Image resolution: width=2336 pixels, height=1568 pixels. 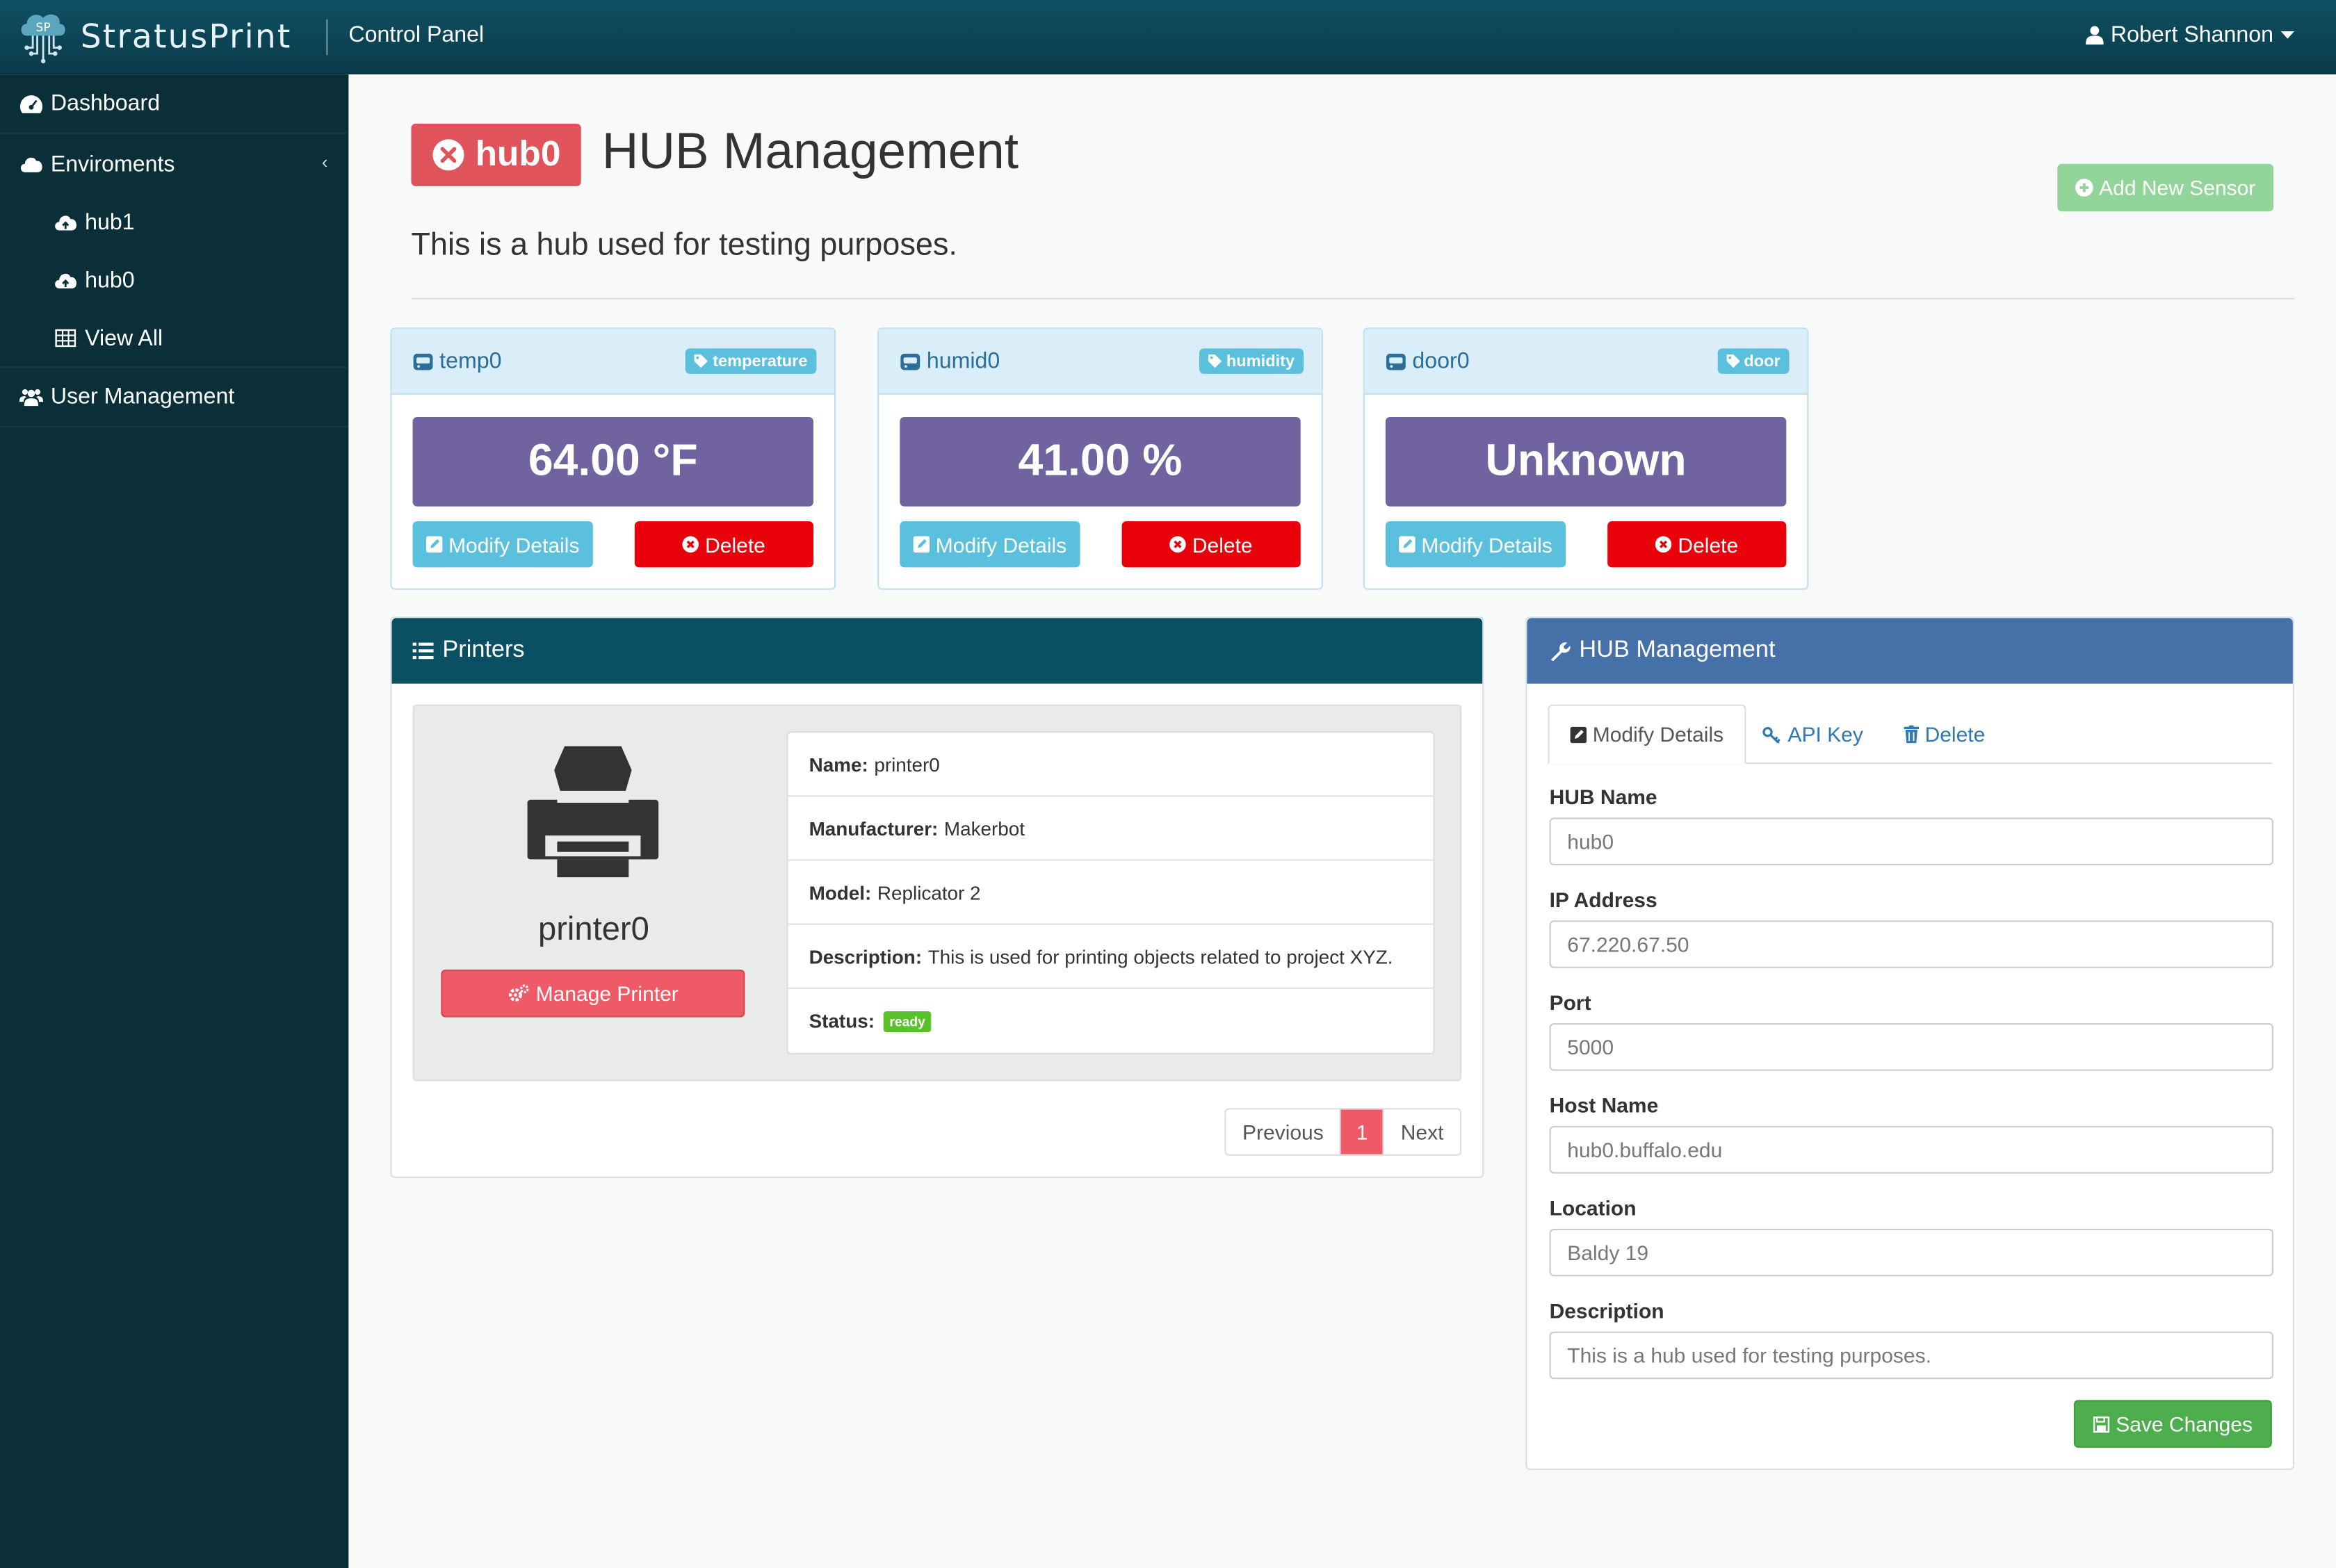 What do you see at coordinates (174, 104) in the screenshot?
I see `sidebar-item-dashboard: Dashboard` at bounding box center [174, 104].